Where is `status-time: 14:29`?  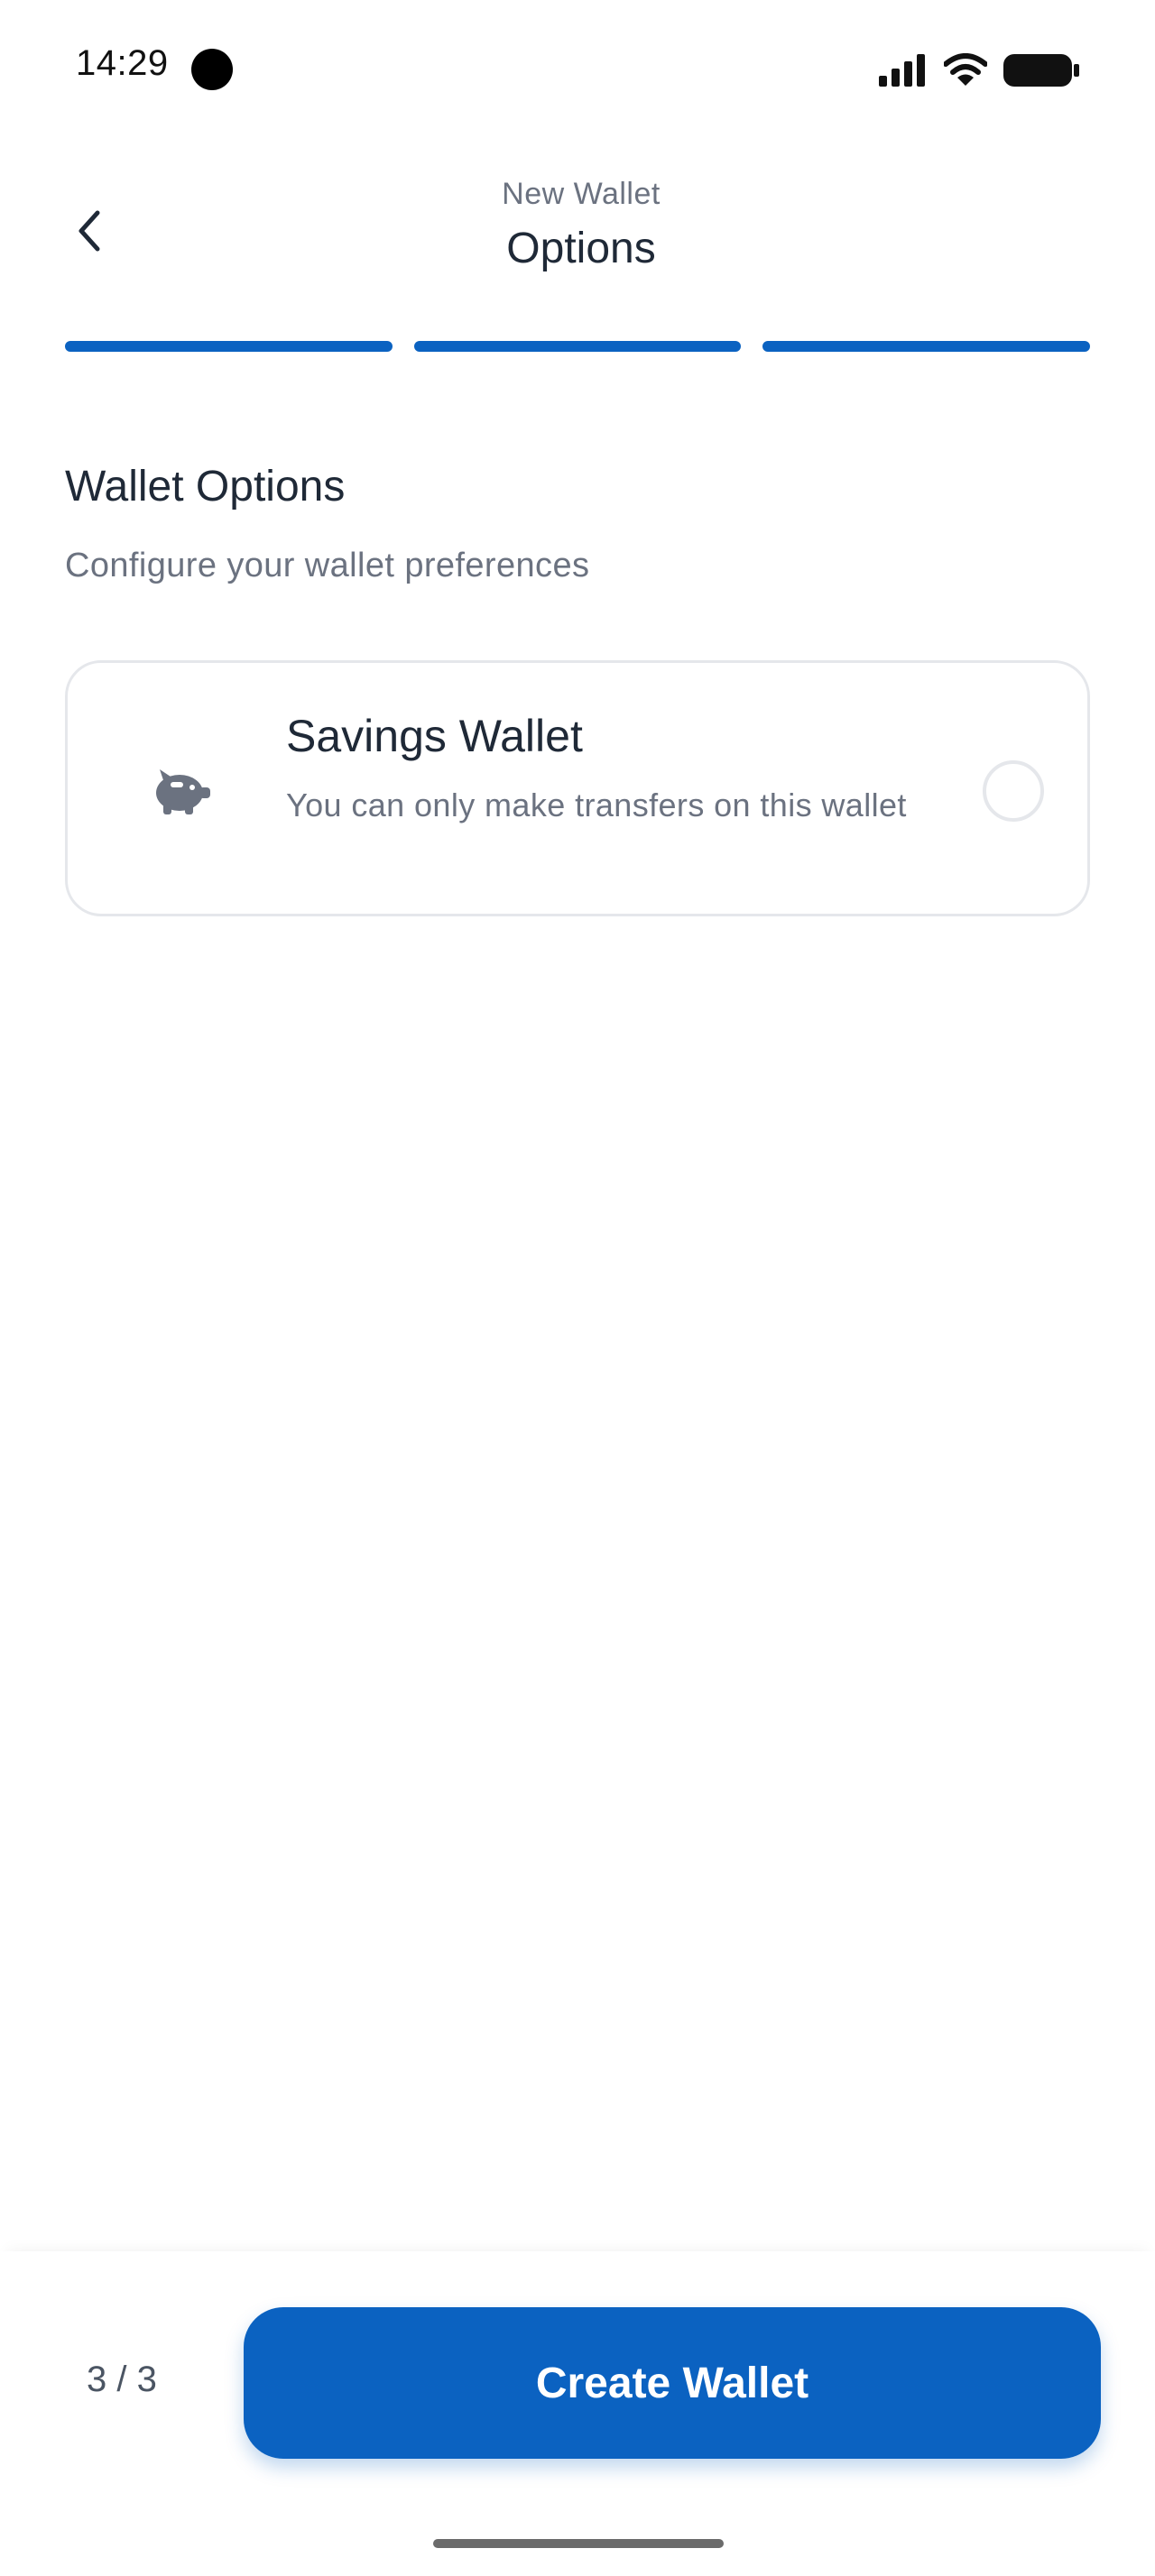
status-time: 14:29 is located at coordinates (122, 63).